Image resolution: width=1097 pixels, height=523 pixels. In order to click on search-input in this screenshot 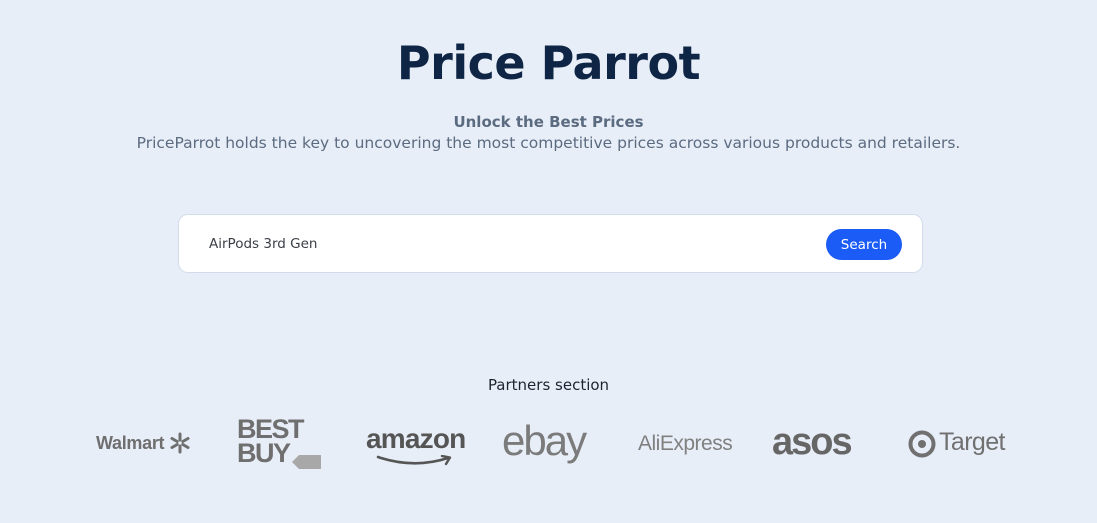, I will do `click(509, 244)`.